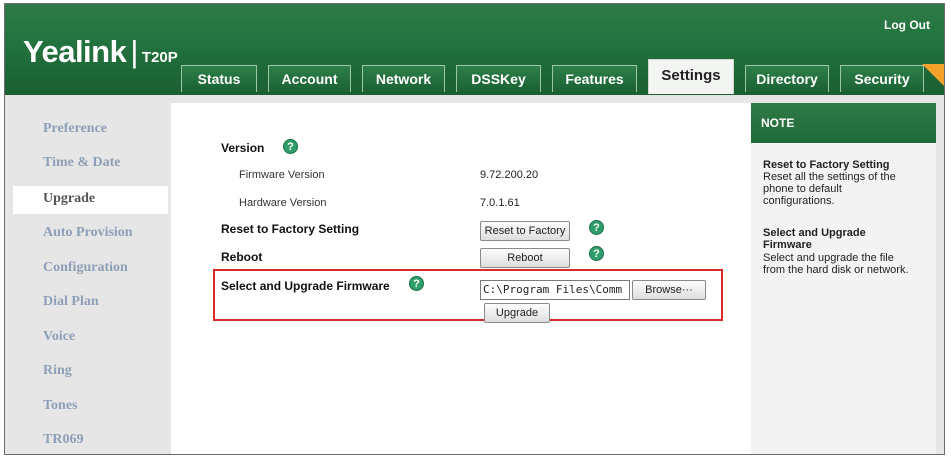  What do you see at coordinates (60, 406) in the screenshot?
I see `sidebar-item-tones: Tones` at bounding box center [60, 406].